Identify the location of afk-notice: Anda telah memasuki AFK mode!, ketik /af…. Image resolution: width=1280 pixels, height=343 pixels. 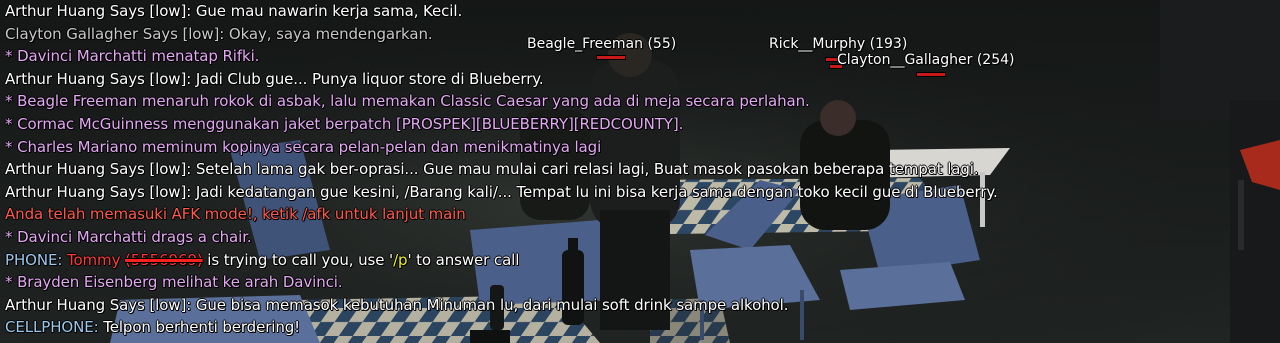
(235, 214).